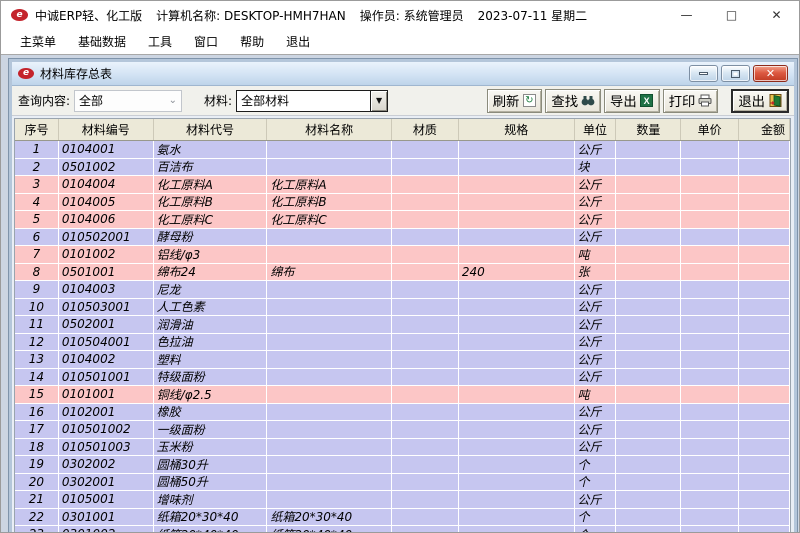  What do you see at coordinates (330, 529) in the screenshot?
I see `table-cell-name: 纸箱20*40*40` at bounding box center [330, 529].